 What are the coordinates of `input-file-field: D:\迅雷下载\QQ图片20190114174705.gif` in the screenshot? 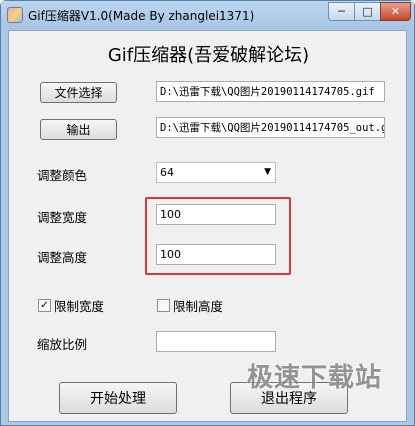 It's located at (270, 91).